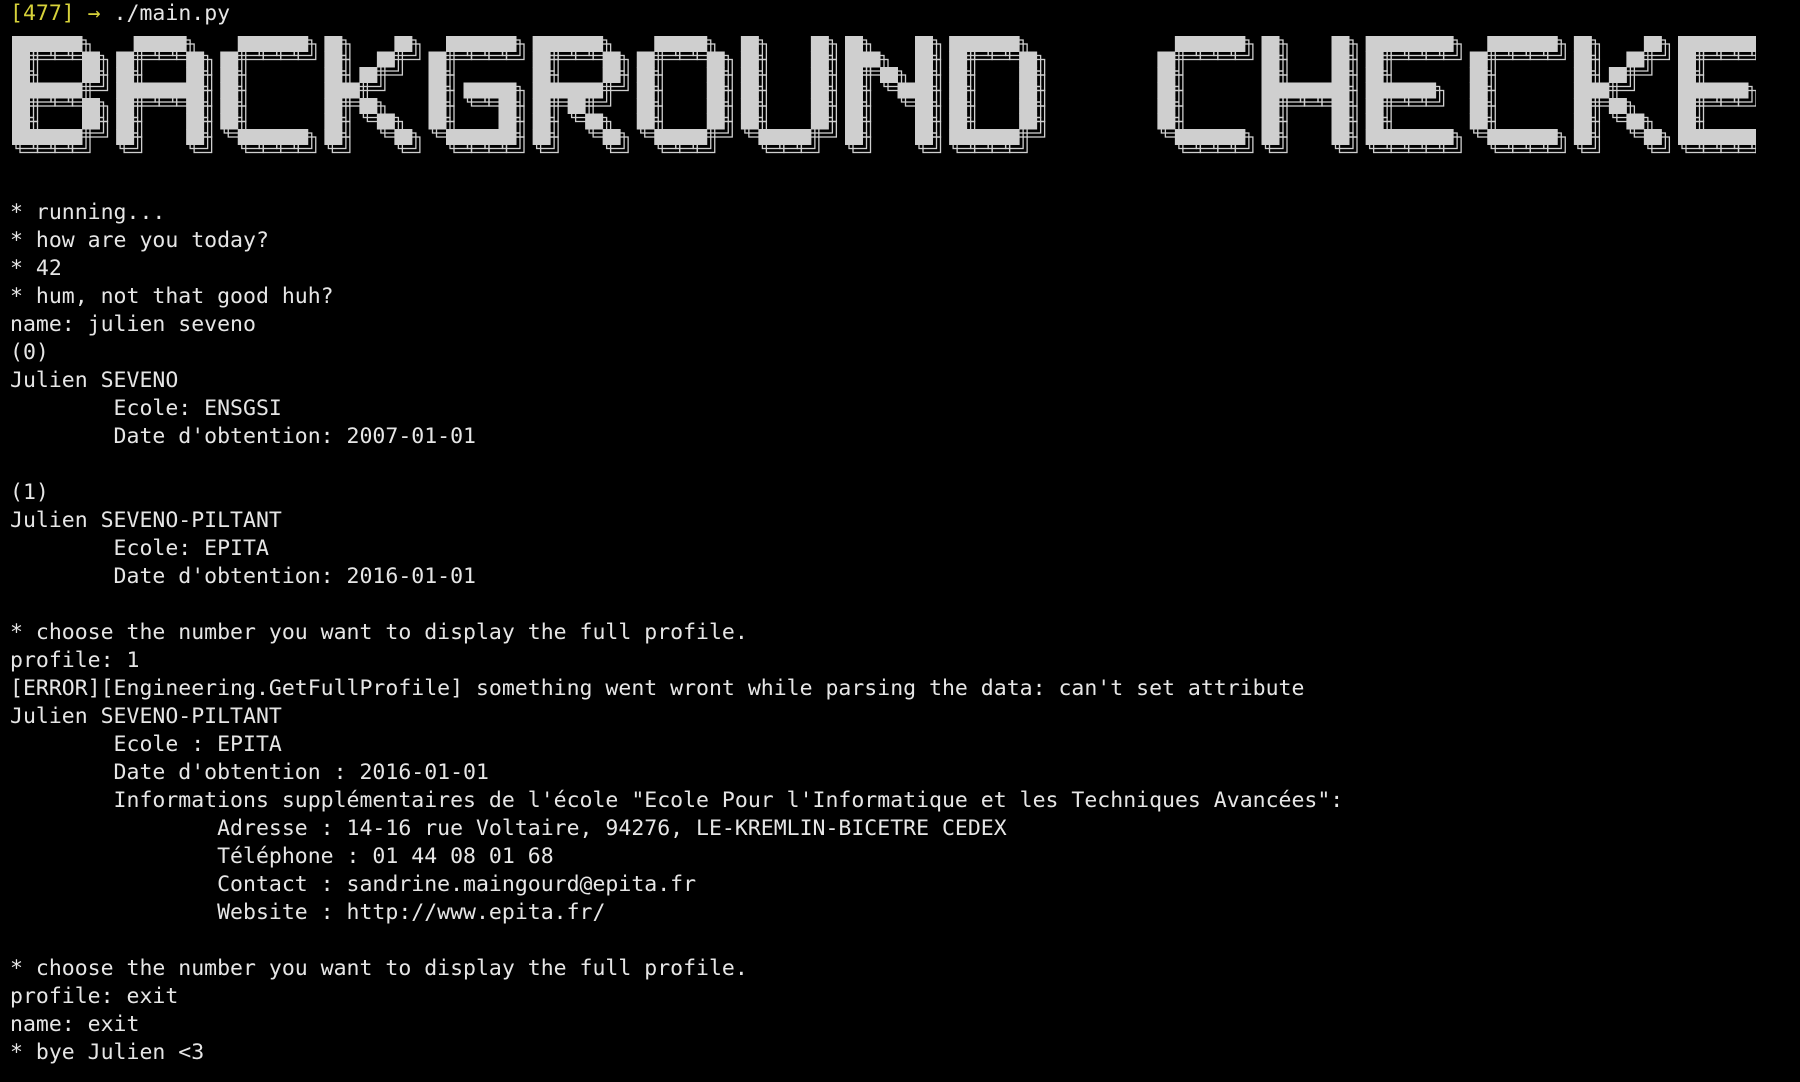 The height and width of the screenshot is (1082, 1800). I want to click on output-line: name: exit, so click(75, 1024).